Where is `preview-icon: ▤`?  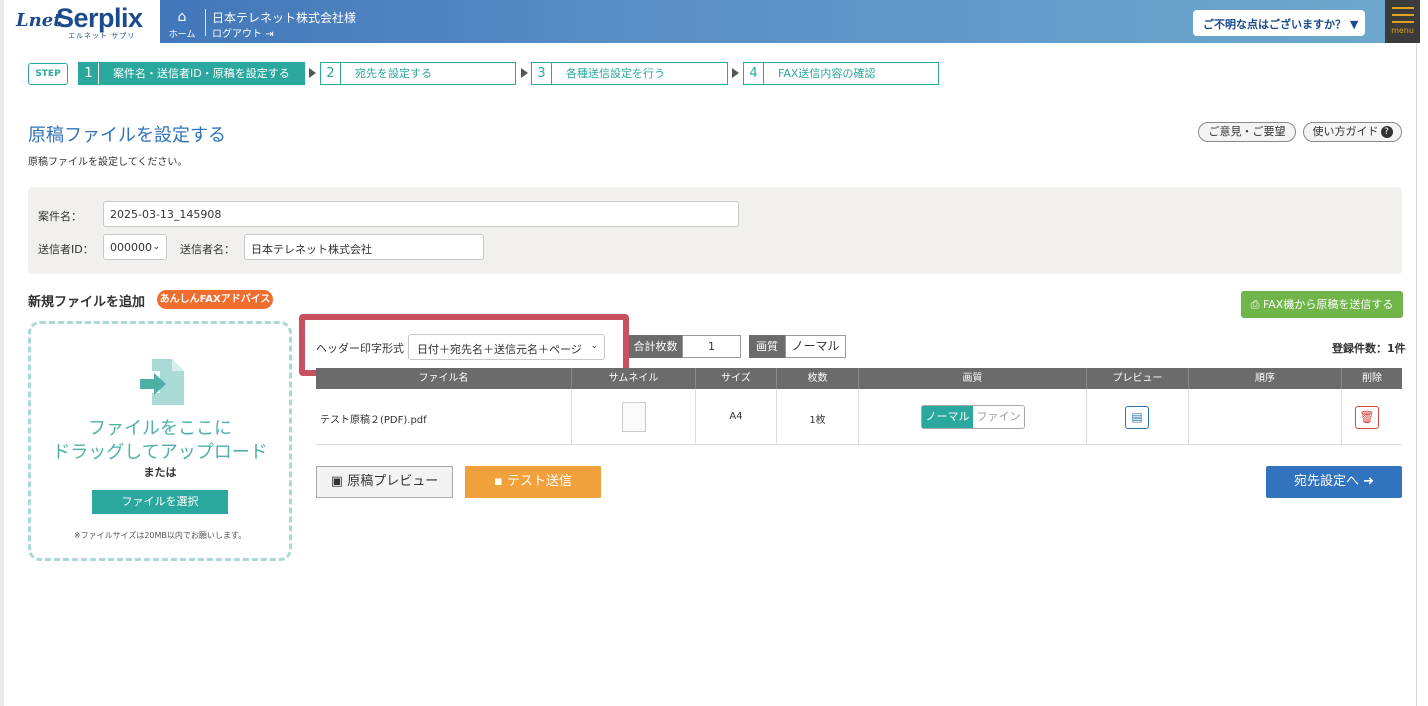
preview-icon: ▤ is located at coordinates (1137, 417).